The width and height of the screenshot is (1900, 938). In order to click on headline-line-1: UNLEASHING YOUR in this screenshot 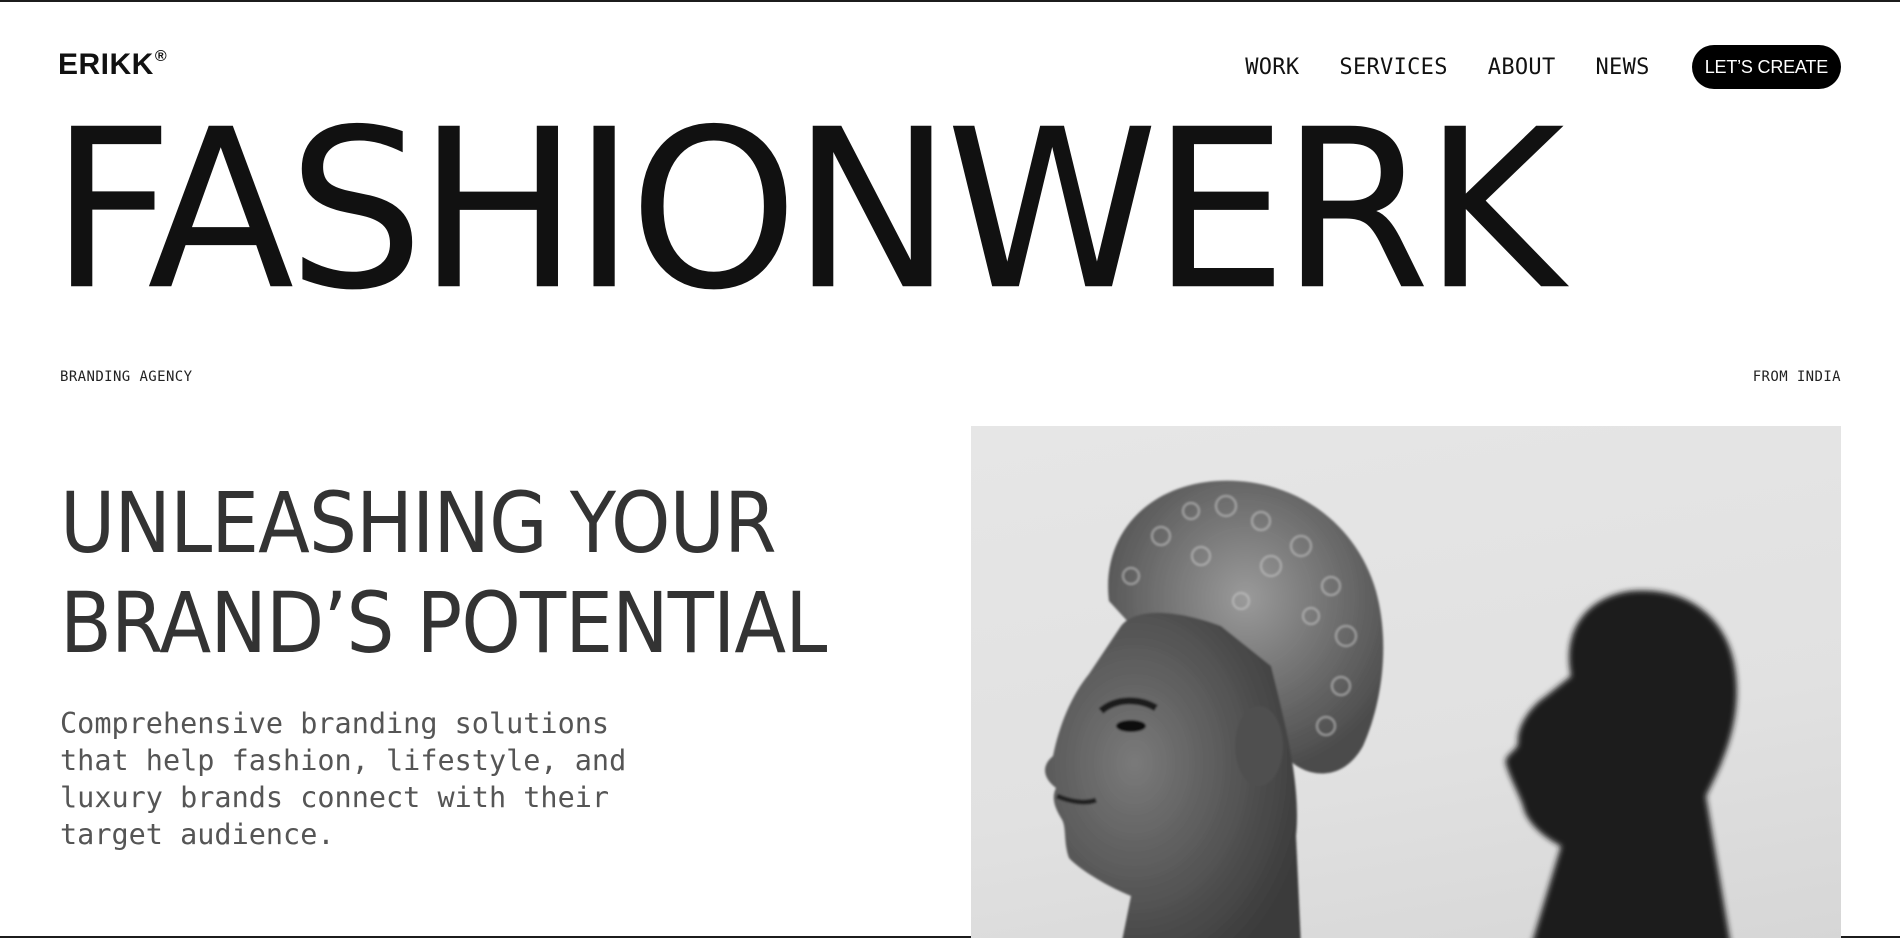, I will do `click(418, 523)`.